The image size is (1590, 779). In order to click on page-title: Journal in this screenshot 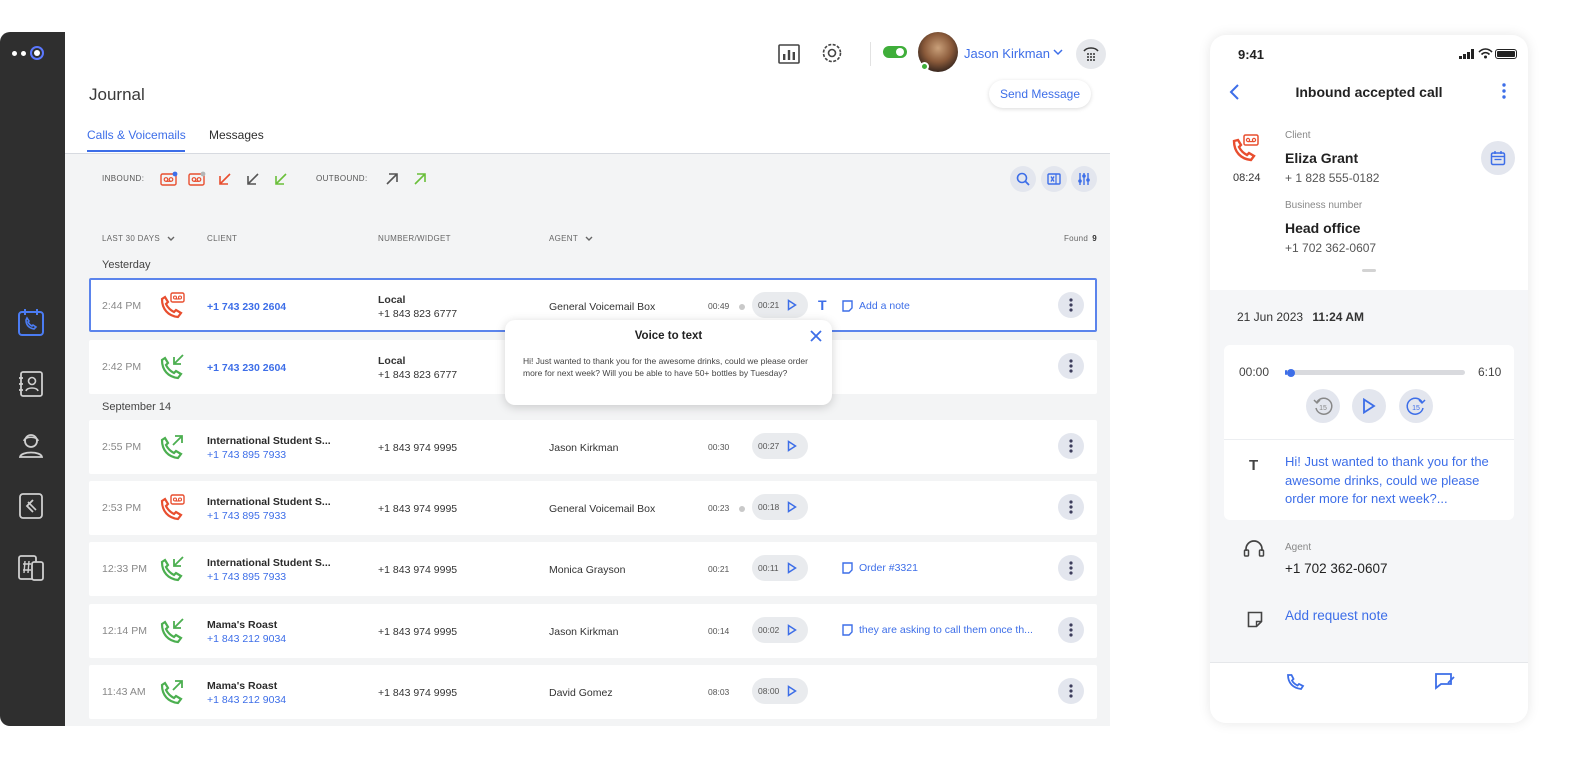, I will do `click(117, 94)`.